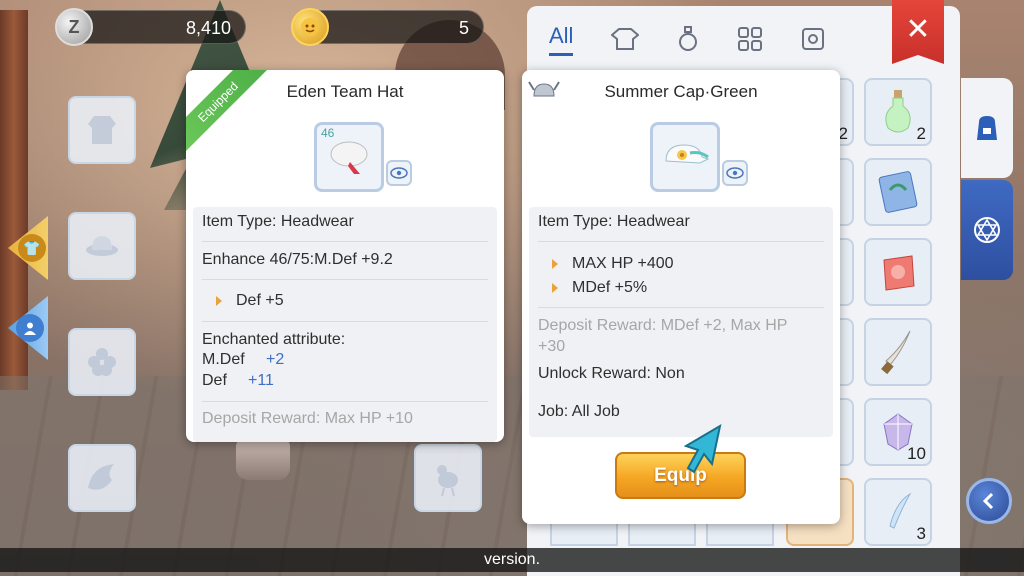 The image size is (1024, 576). What do you see at coordinates (463, 28) in the screenshot?
I see `bcoin-amount: 5` at bounding box center [463, 28].